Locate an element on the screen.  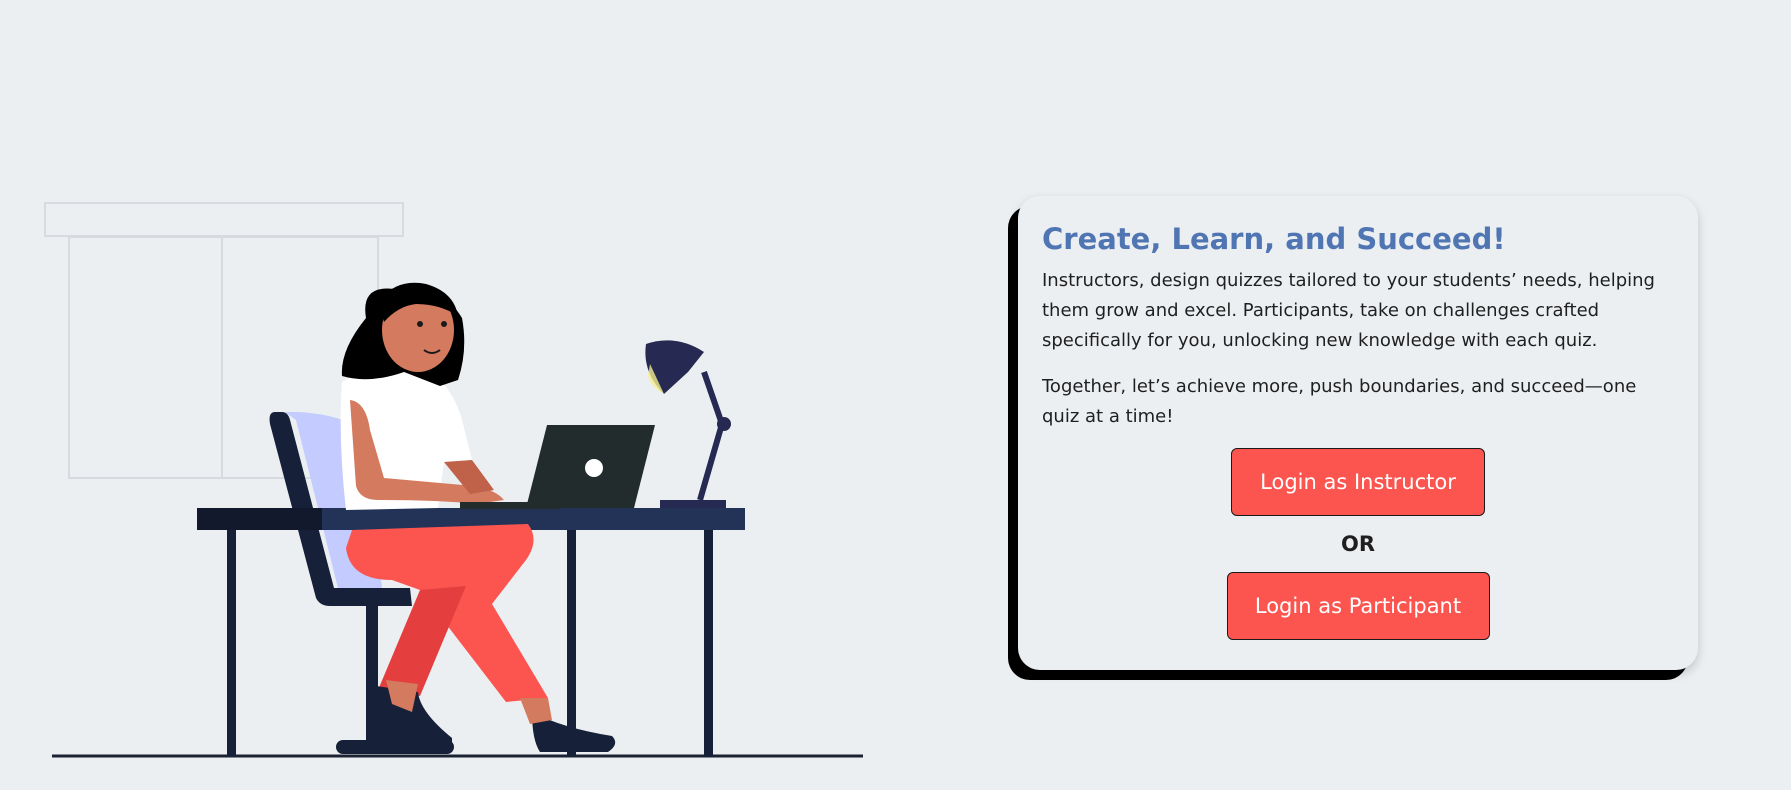
login-instructor-button: Login as Instructor is located at coordinates (1358, 482).